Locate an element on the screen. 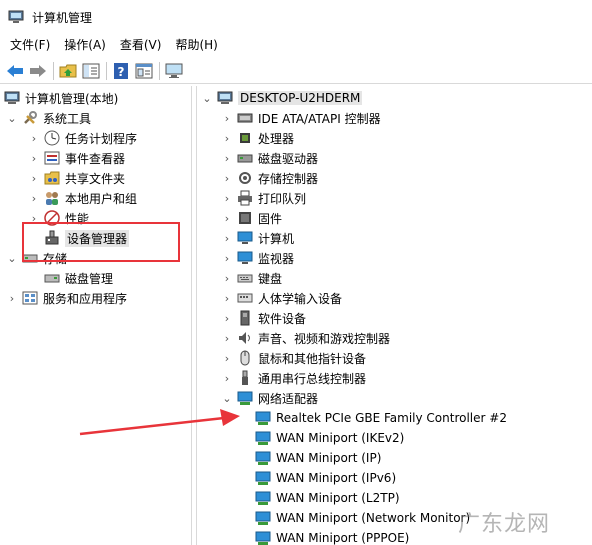 The width and height of the screenshot is (592, 545). device-category-label: 网络适配器 is located at coordinates (288, 398).